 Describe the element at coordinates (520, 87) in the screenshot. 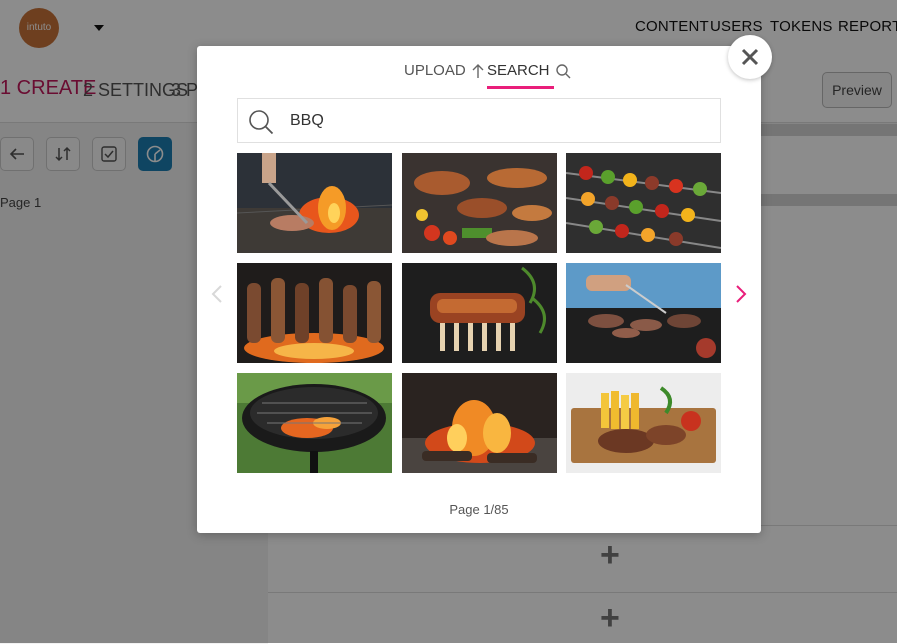

I see `active-tab-indicator` at that location.